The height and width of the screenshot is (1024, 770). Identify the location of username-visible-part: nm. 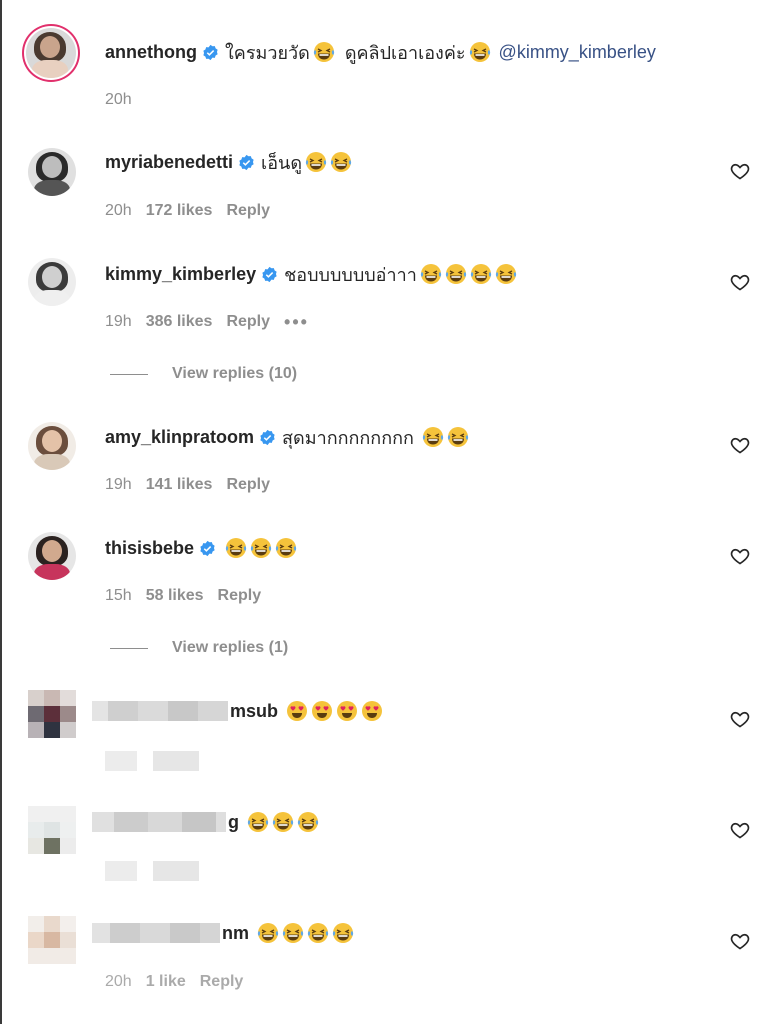
(235, 932).